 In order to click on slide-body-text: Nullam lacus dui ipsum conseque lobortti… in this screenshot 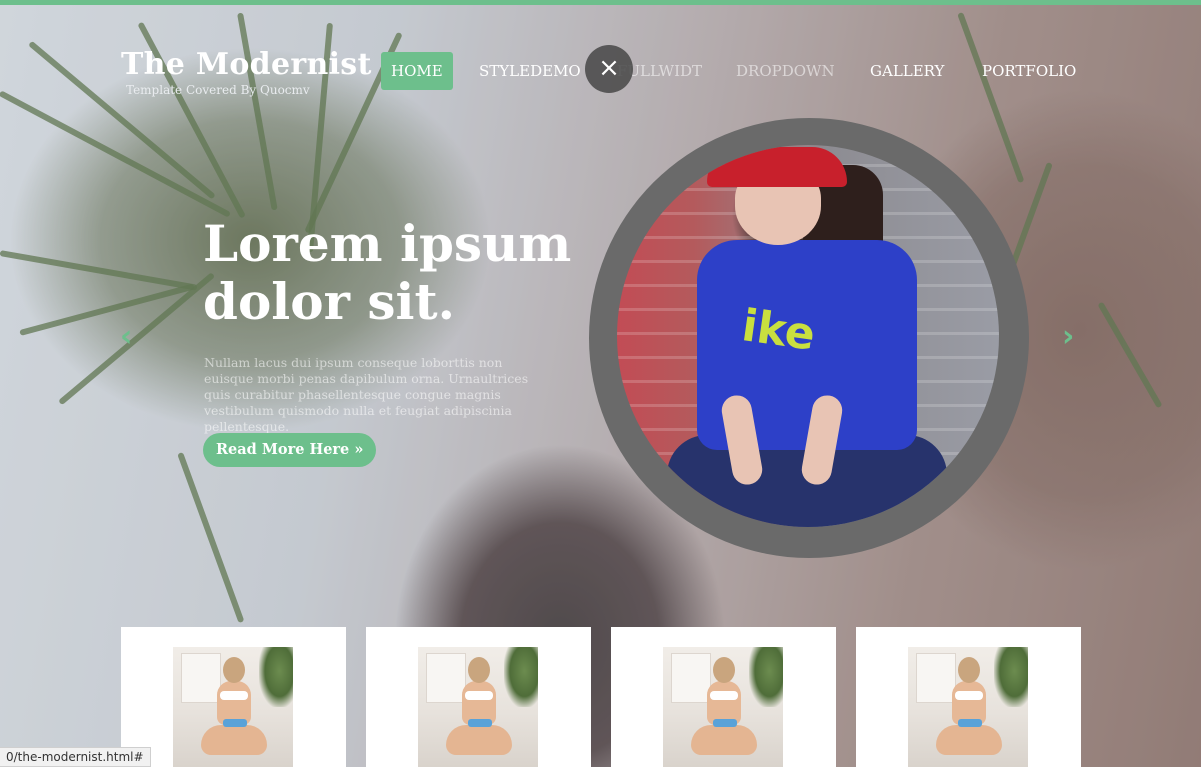, I will do `click(366, 394)`.